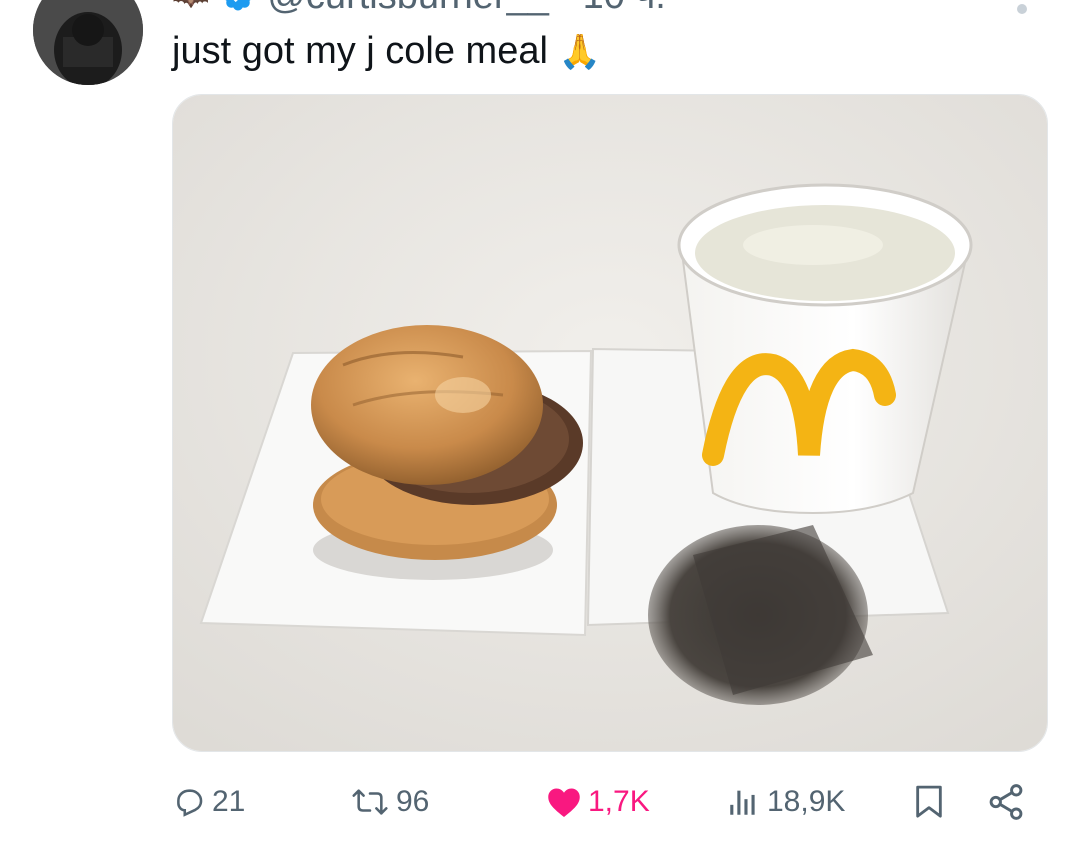 This screenshot has width=1080, height=844. What do you see at coordinates (389, 802) in the screenshot?
I see `retweet-button: 96` at bounding box center [389, 802].